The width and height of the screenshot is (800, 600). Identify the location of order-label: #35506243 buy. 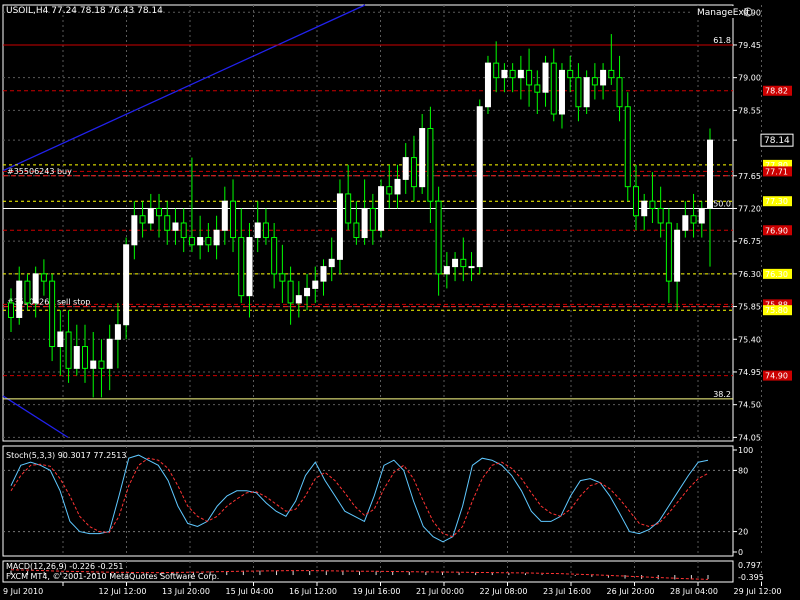
(39, 171).